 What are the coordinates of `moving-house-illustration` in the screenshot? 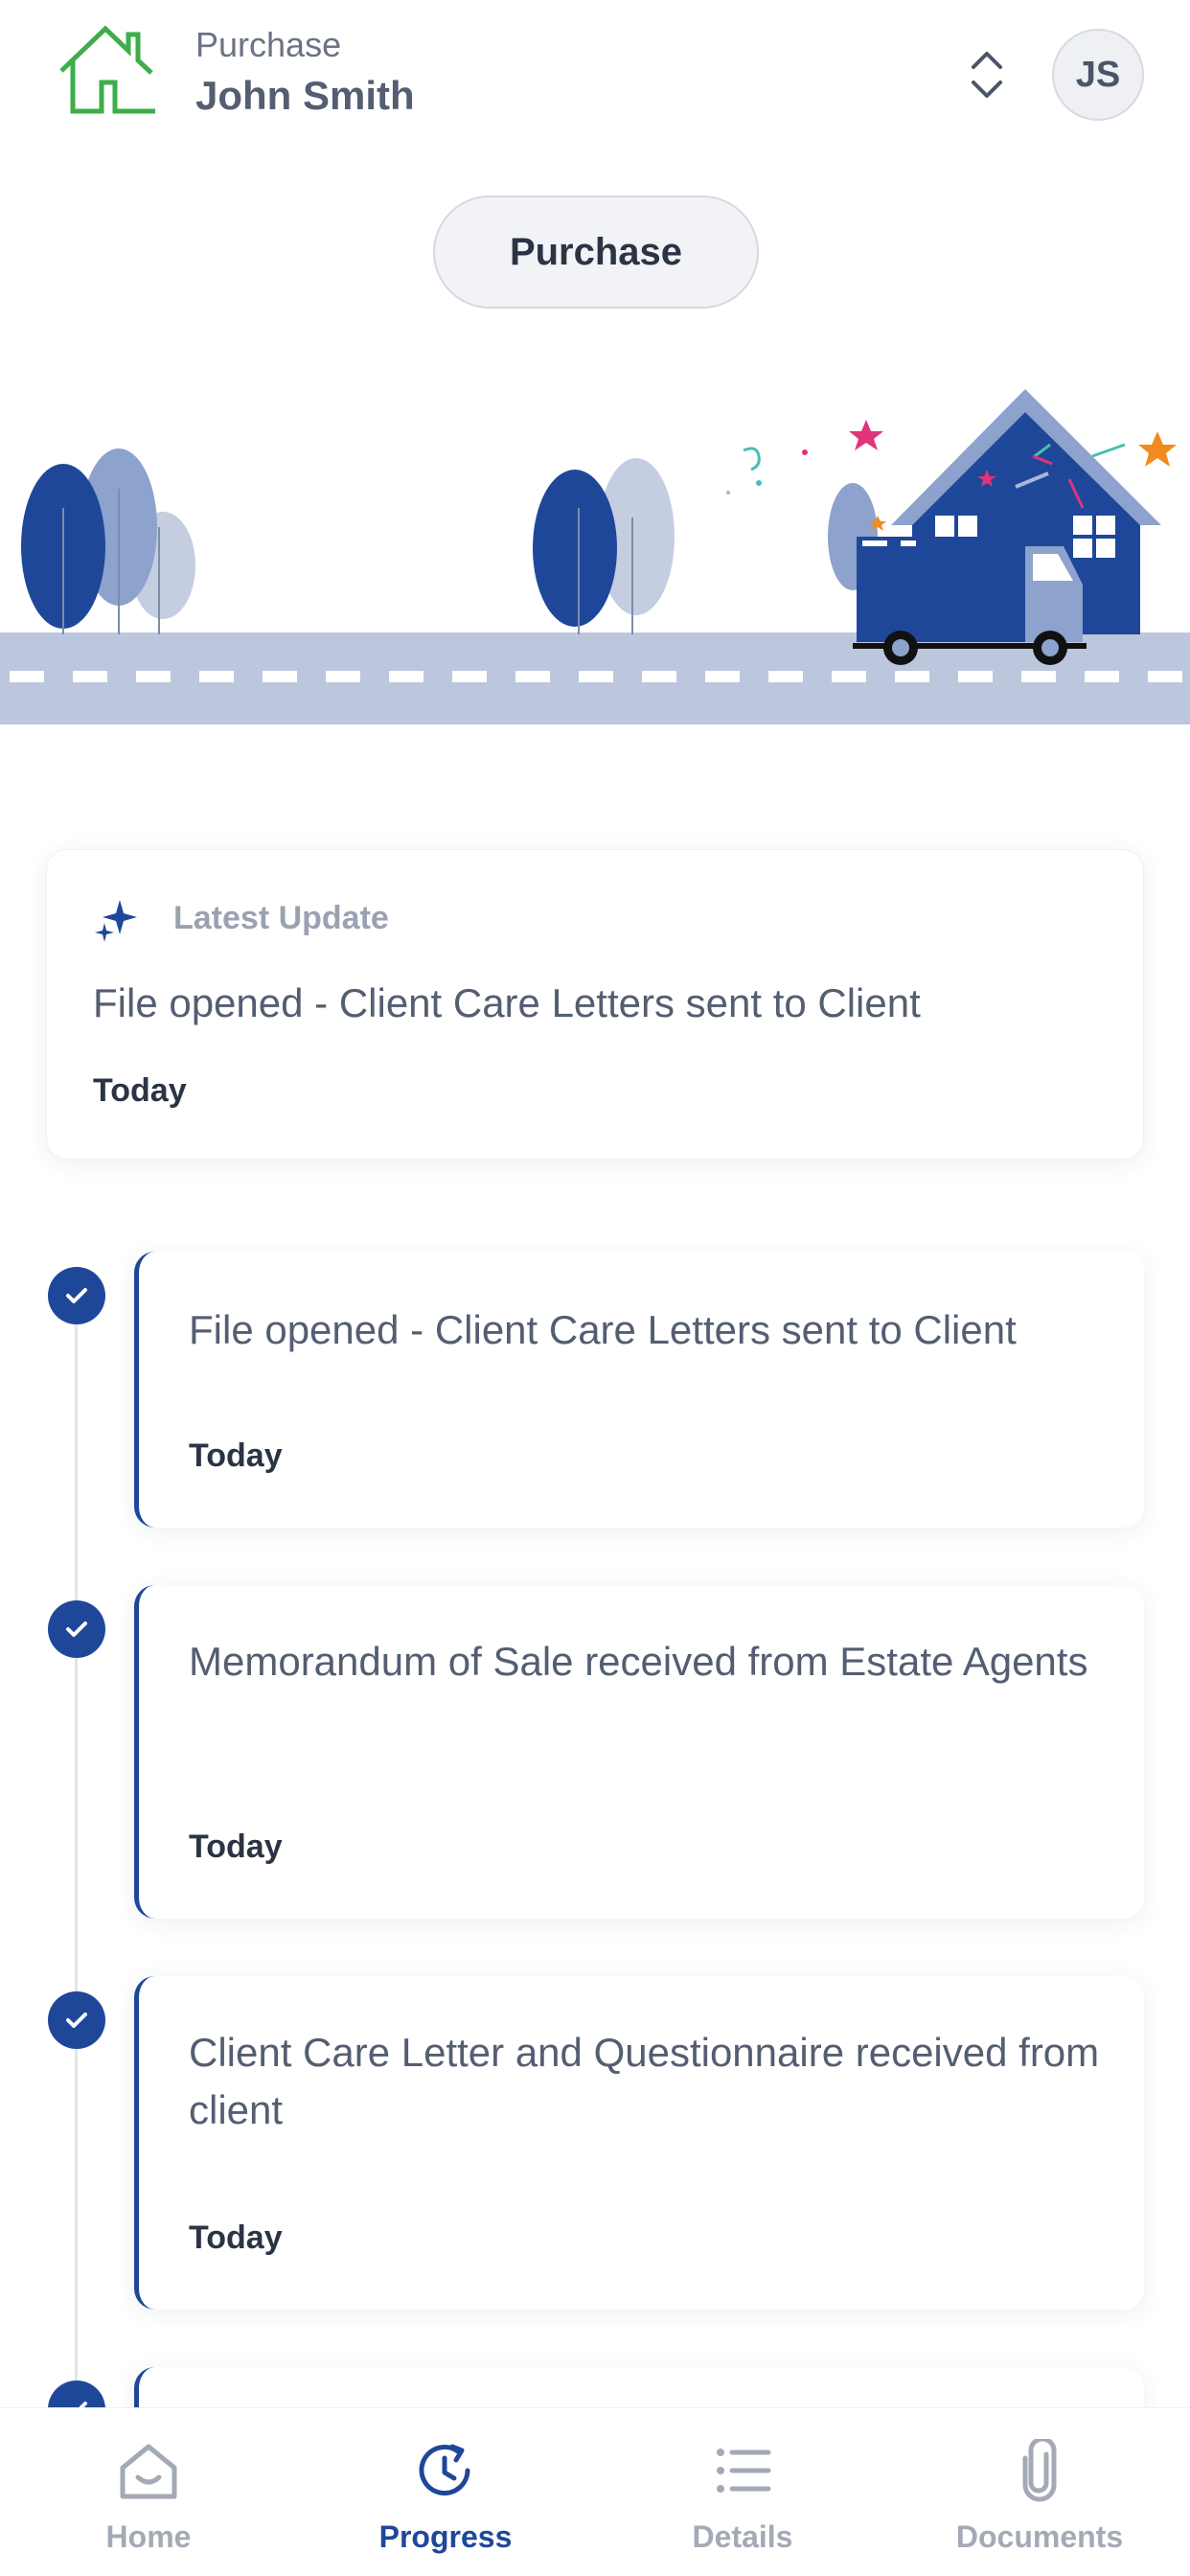 It's located at (595, 546).